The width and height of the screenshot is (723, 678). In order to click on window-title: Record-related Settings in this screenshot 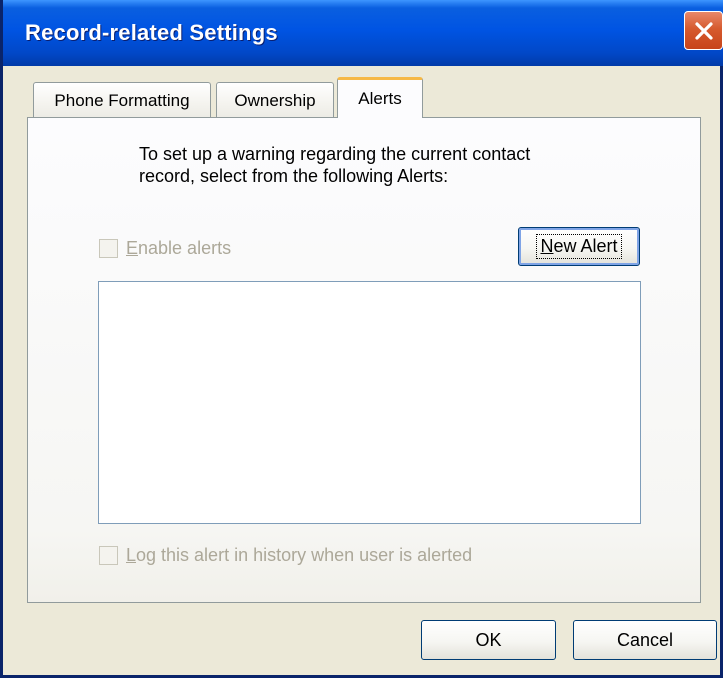, I will do `click(151, 32)`.